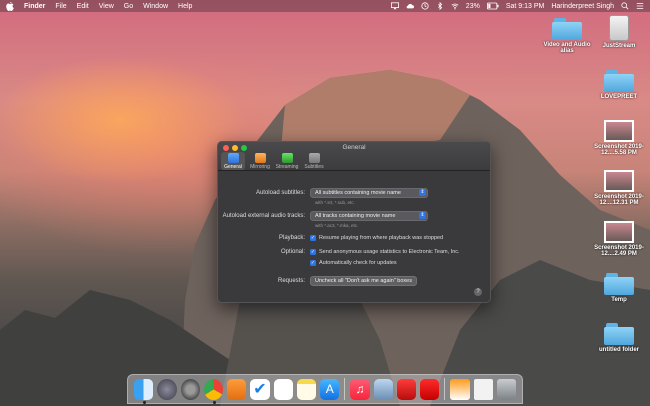 The image size is (650, 406). I want to click on menu-help: Help, so click(185, 6).